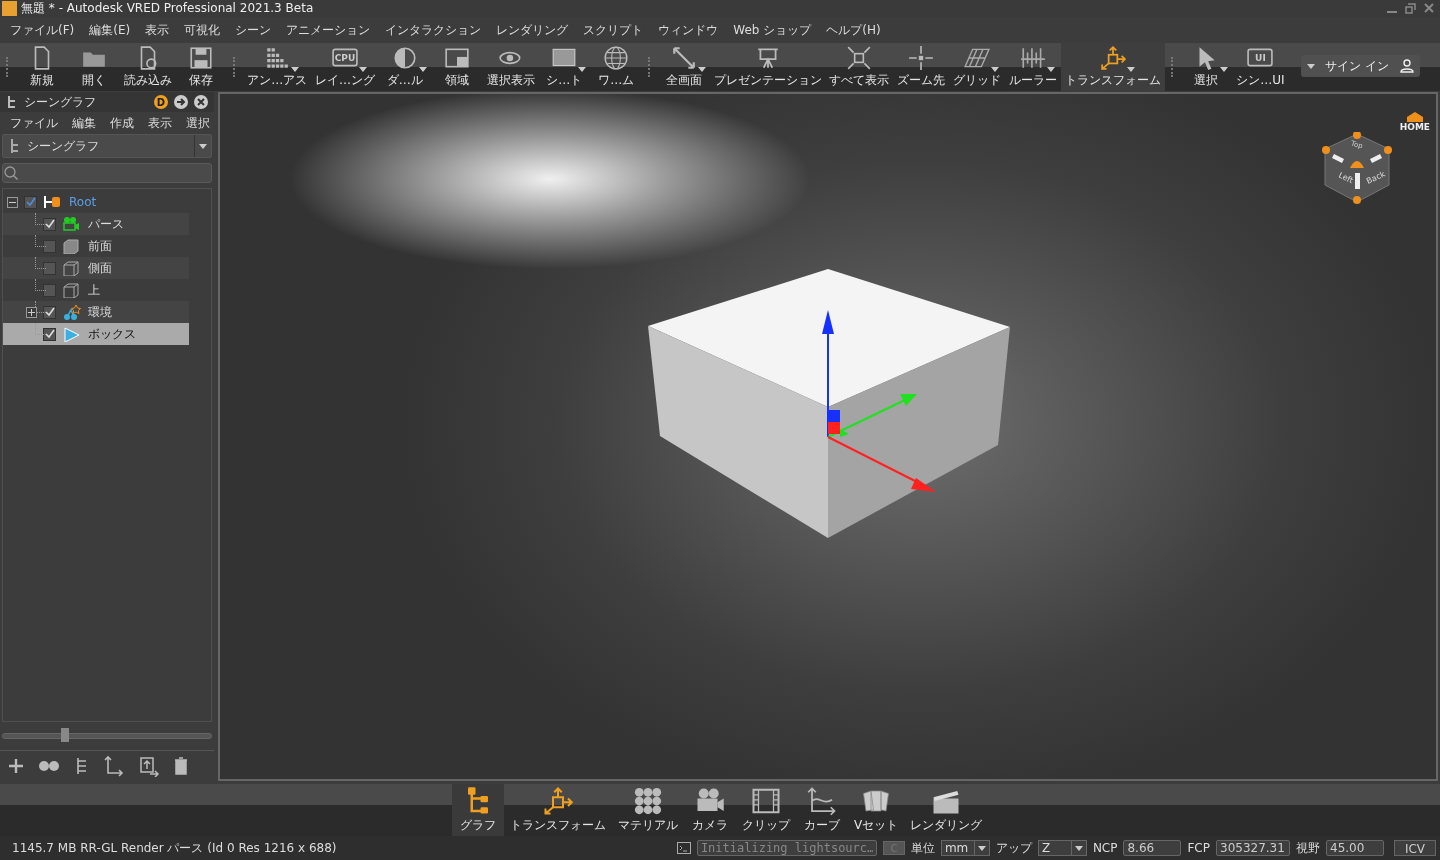  I want to click on toolbar-button: 選択, so click(1206, 67).